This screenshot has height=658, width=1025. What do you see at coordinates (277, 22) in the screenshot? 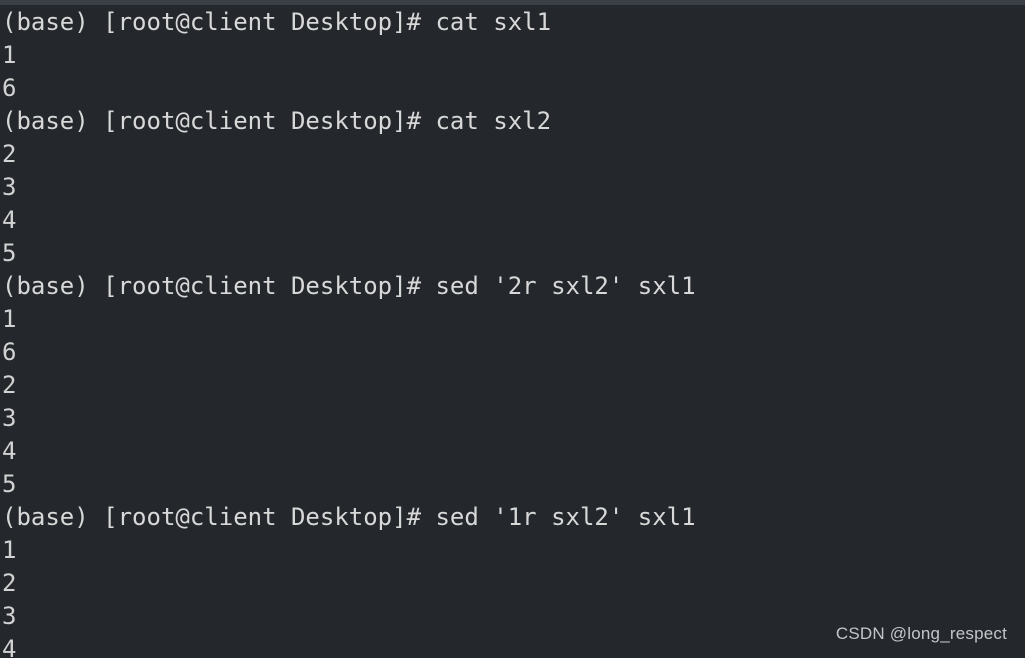
I see `command-line: (base) [root@client Desktop]# cat sxl1` at bounding box center [277, 22].